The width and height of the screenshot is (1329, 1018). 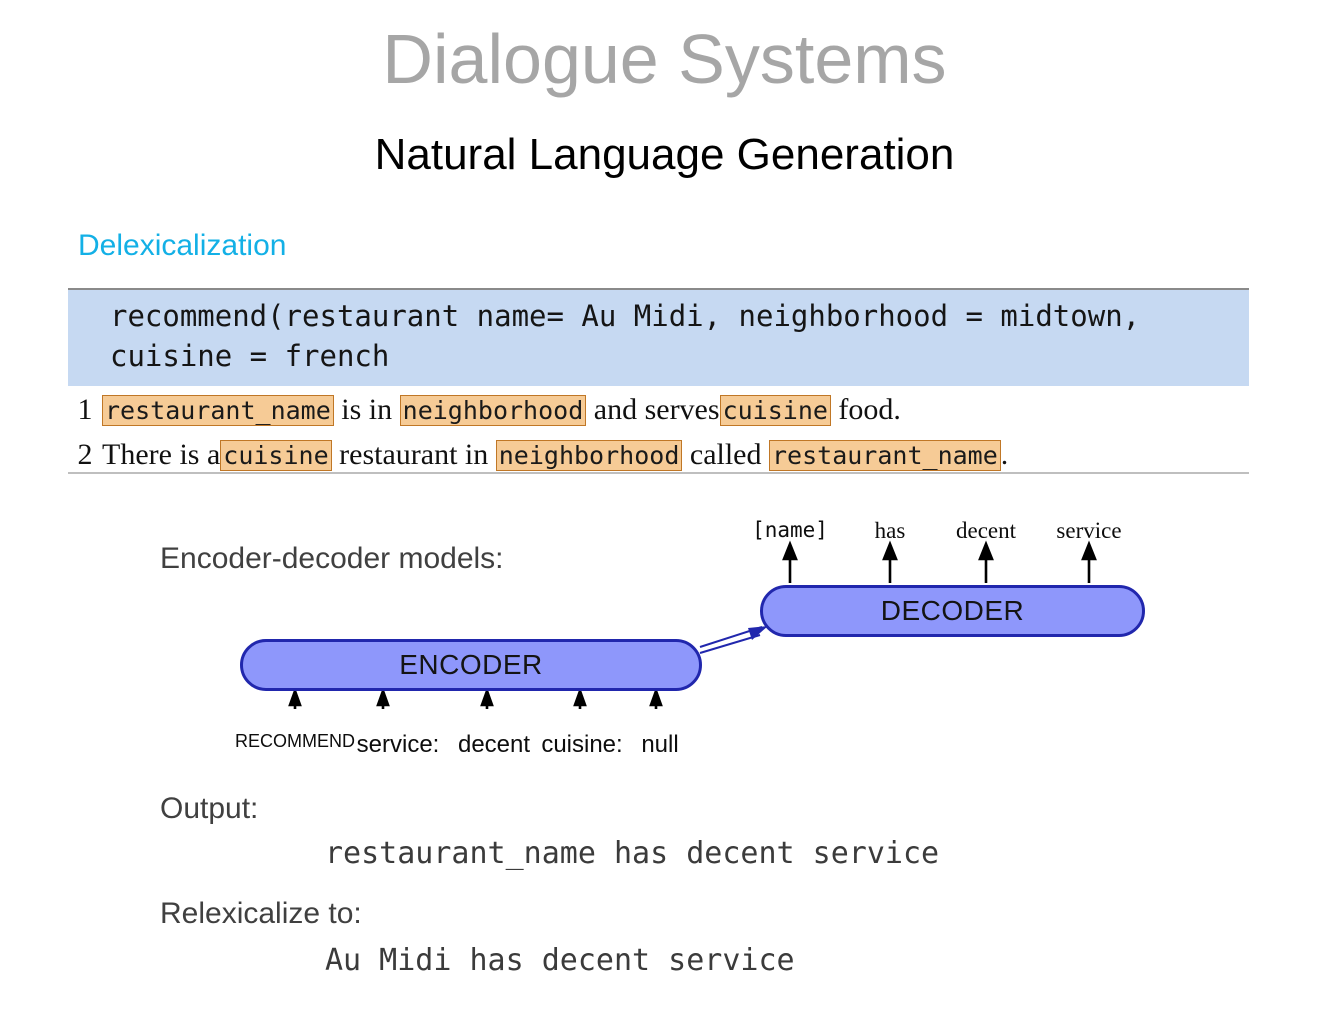 I want to click on decoder-output-label: decent, so click(x=986, y=530).